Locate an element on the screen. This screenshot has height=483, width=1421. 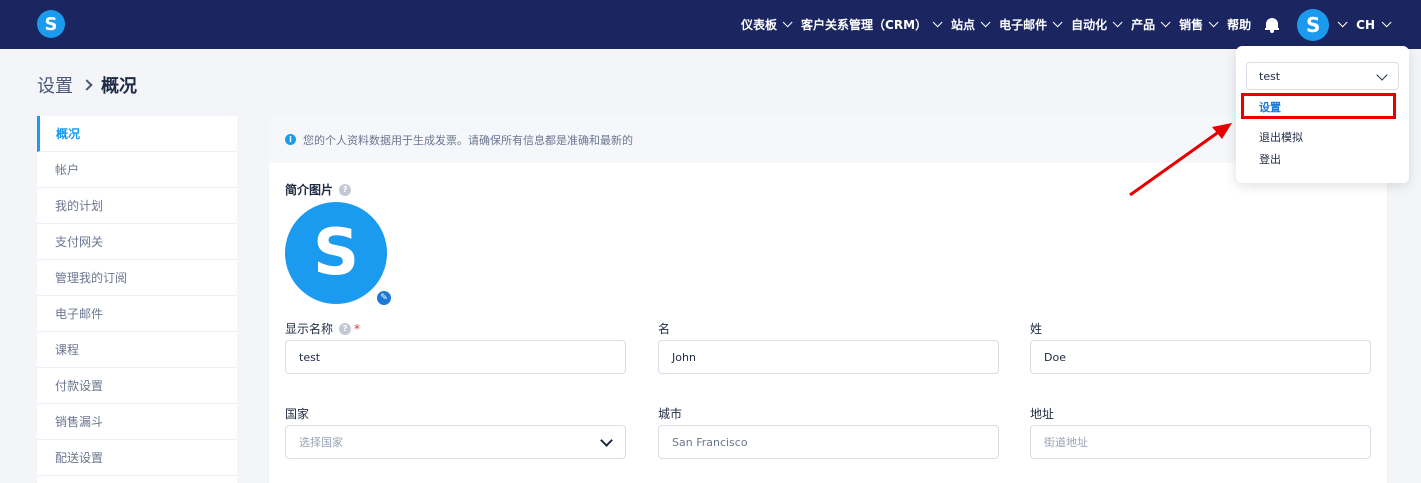
required-mark: * is located at coordinates (357, 328).